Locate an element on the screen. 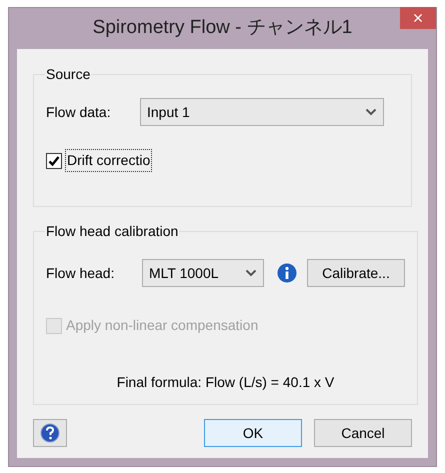 Image resolution: width=445 pixels, height=473 pixels. window-title: Spirometry Flow - チャンネル1 is located at coordinates (222, 28).